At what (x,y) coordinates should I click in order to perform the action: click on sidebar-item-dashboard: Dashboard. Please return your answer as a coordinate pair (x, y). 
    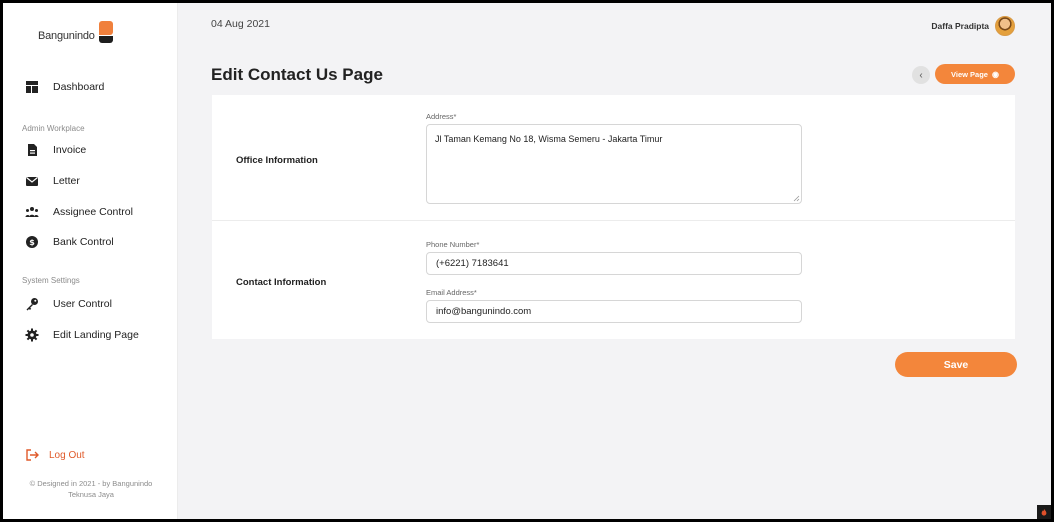
    Looking at the image, I should click on (64, 87).